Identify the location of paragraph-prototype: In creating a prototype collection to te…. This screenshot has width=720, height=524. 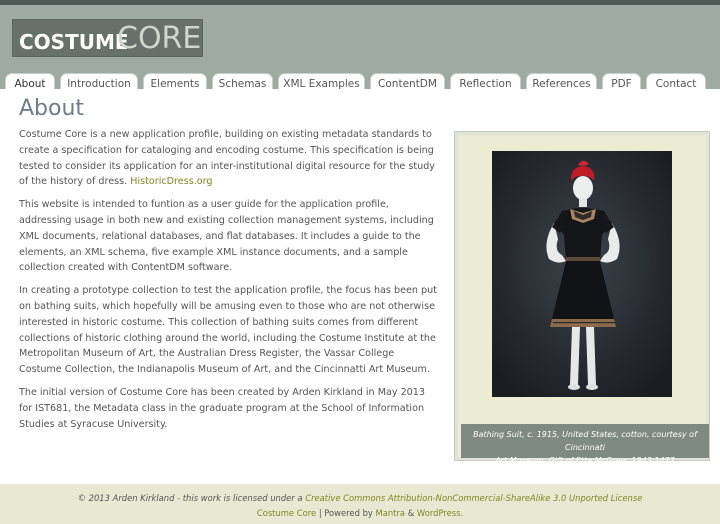
(228, 330).